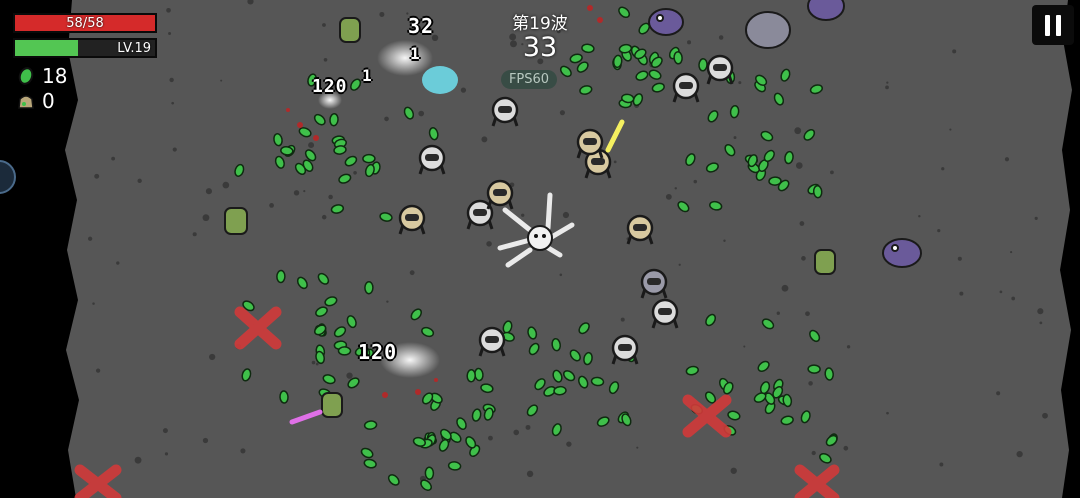  What do you see at coordinates (1047, 25) in the screenshot?
I see `pause-icon` at bounding box center [1047, 25].